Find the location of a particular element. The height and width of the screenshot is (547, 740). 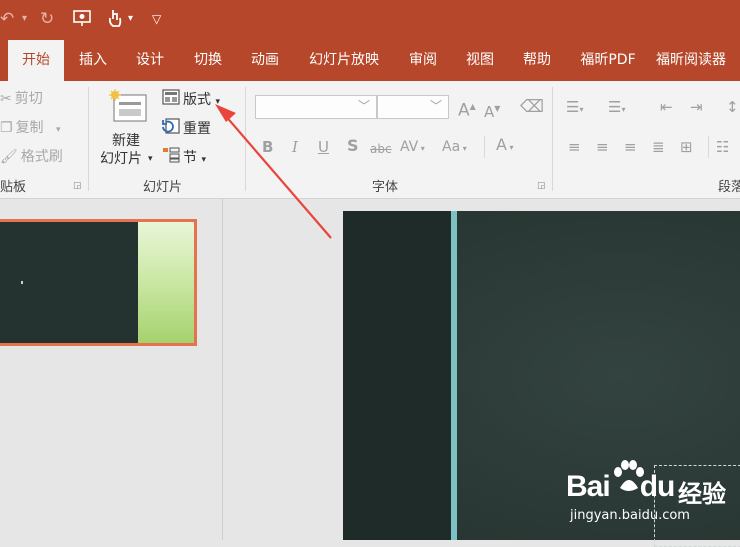

slides-group-label: 幻灯片 is located at coordinates (163, 187).